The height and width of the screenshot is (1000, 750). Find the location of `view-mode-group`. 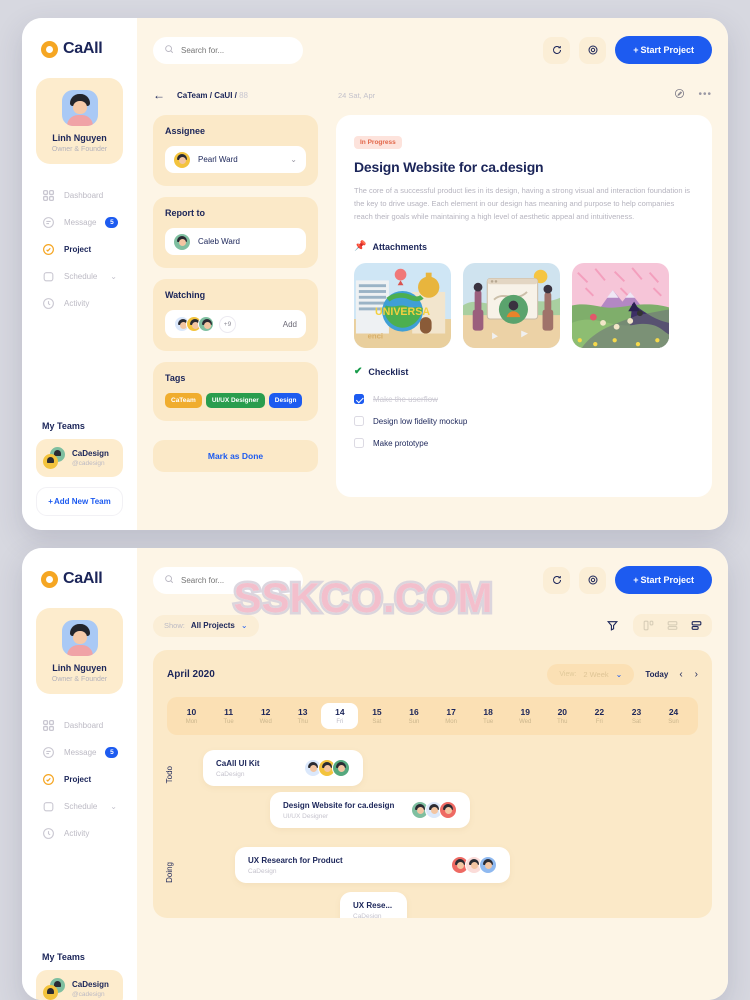

view-mode-group is located at coordinates (672, 625).